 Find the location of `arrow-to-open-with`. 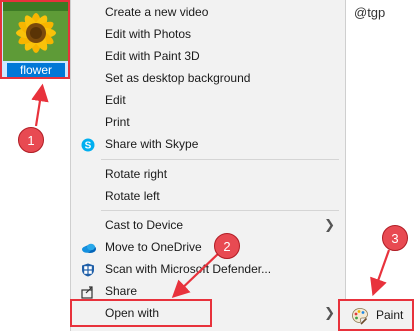

arrow-to-open-with is located at coordinates (196, 275).